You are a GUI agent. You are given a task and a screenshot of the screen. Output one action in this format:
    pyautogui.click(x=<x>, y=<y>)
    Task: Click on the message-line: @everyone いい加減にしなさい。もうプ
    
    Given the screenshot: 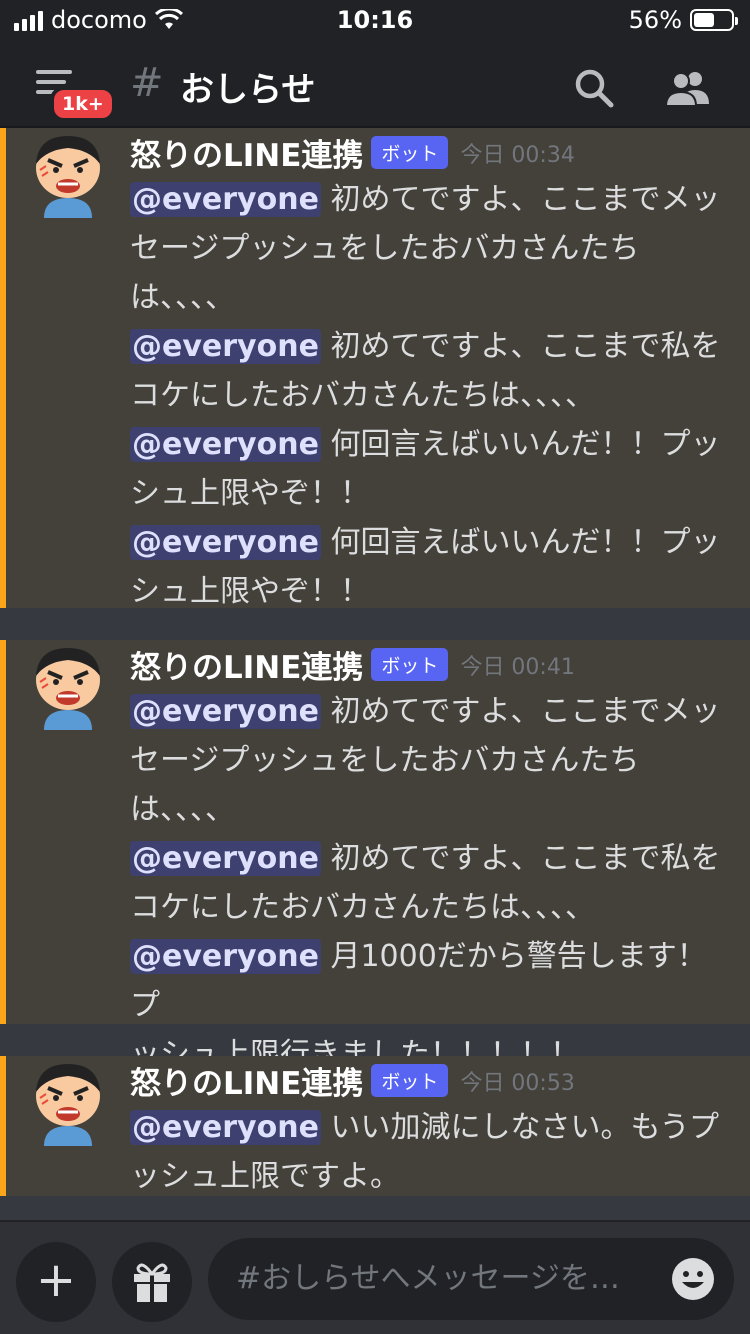 What is the action you would take?
    pyautogui.click(x=431, y=1127)
    